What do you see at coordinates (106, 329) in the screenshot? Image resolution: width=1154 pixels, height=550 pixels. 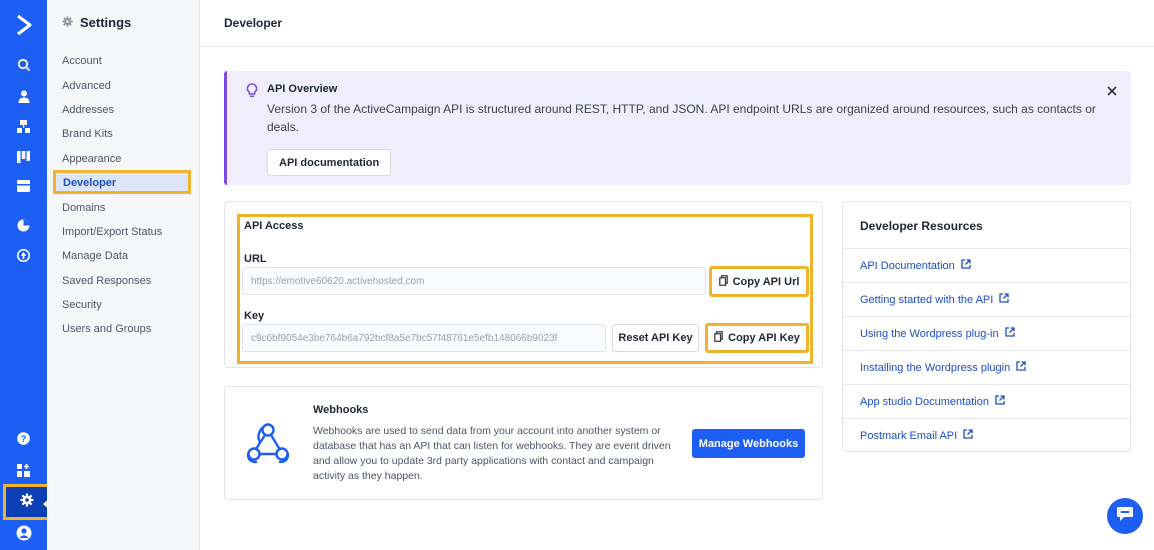 I see `sidebar-item-users-and-groups: Users and Groups` at bounding box center [106, 329].